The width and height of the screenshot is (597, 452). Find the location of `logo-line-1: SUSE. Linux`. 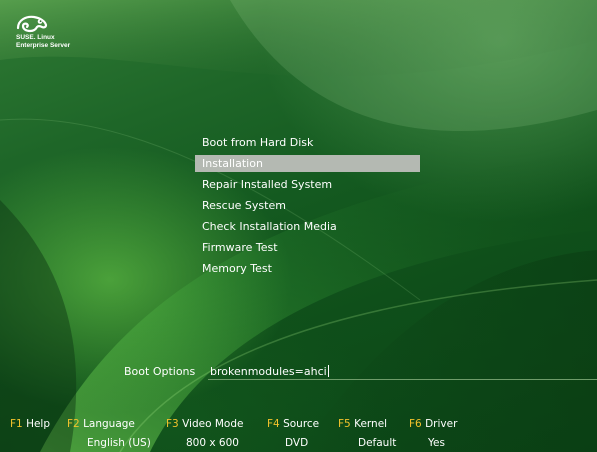

logo-line-1: SUSE. Linux is located at coordinates (35, 37).